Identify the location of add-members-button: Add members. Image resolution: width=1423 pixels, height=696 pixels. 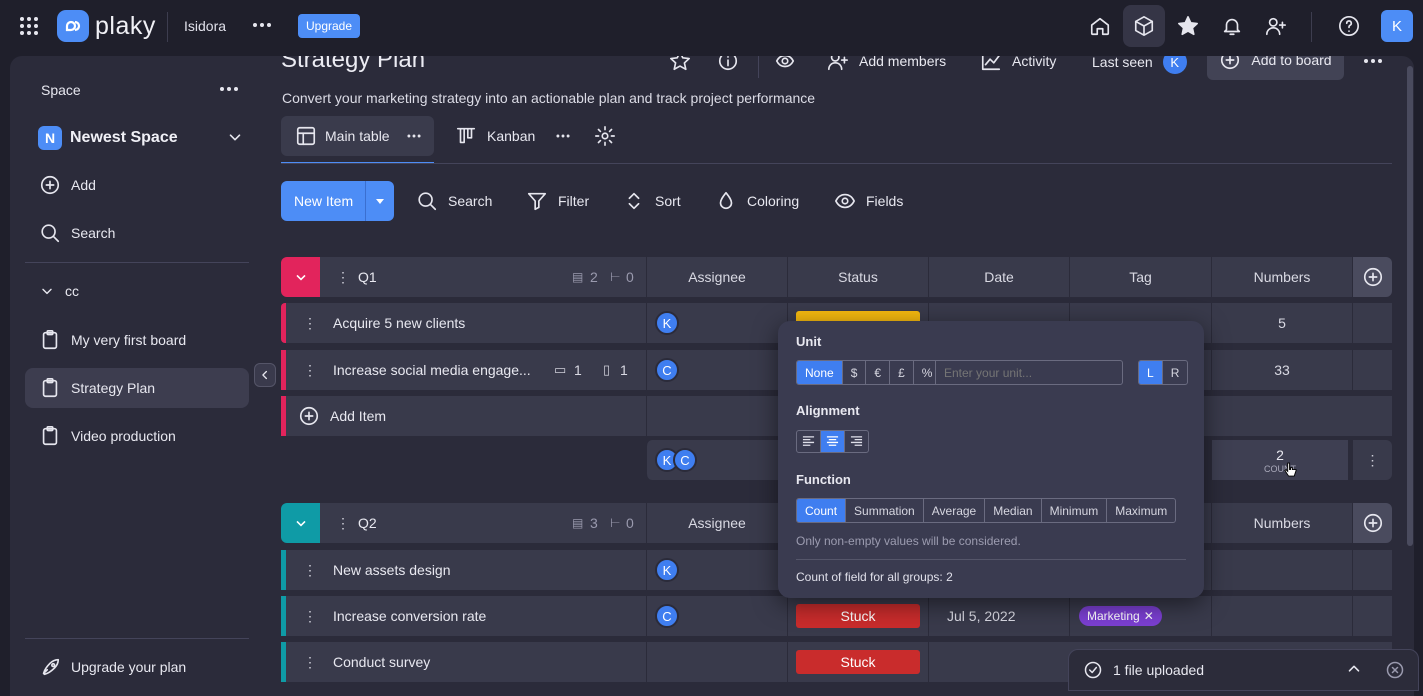
(886, 64).